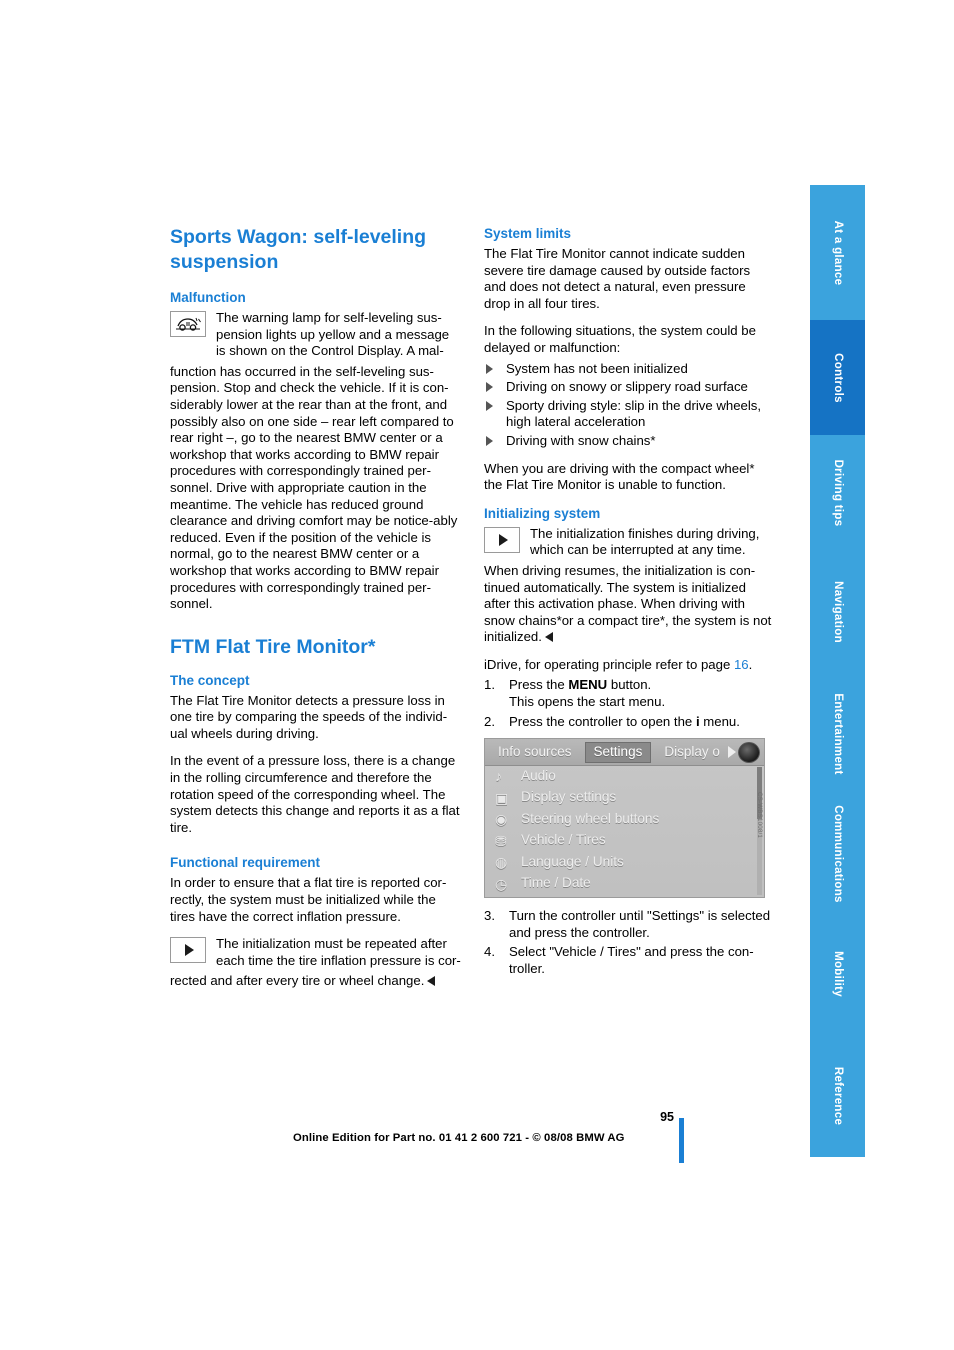 The height and width of the screenshot is (1350, 954). Describe the element at coordinates (741, 664) in the screenshot. I see `page-link-16: 16` at that location.